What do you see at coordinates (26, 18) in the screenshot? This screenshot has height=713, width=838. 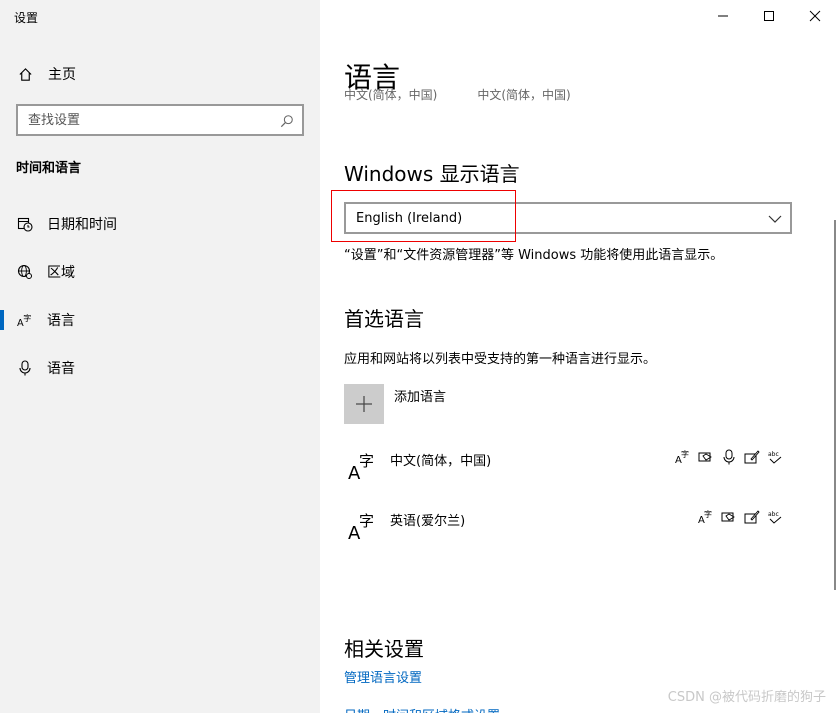 I see `app-title: 设置` at bounding box center [26, 18].